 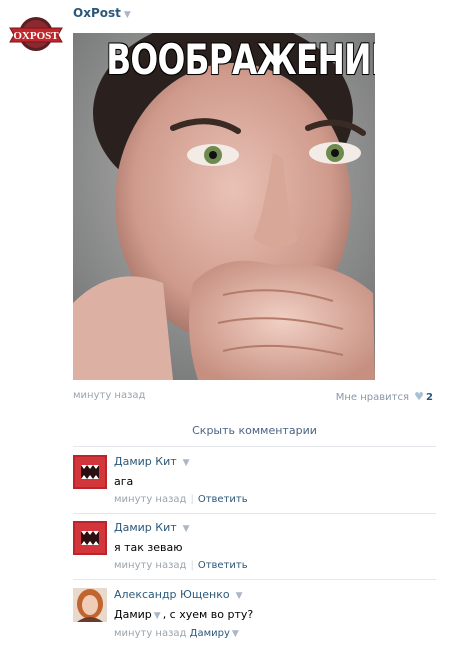 I want to click on user-photo-avatar, so click(x=90, y=605).